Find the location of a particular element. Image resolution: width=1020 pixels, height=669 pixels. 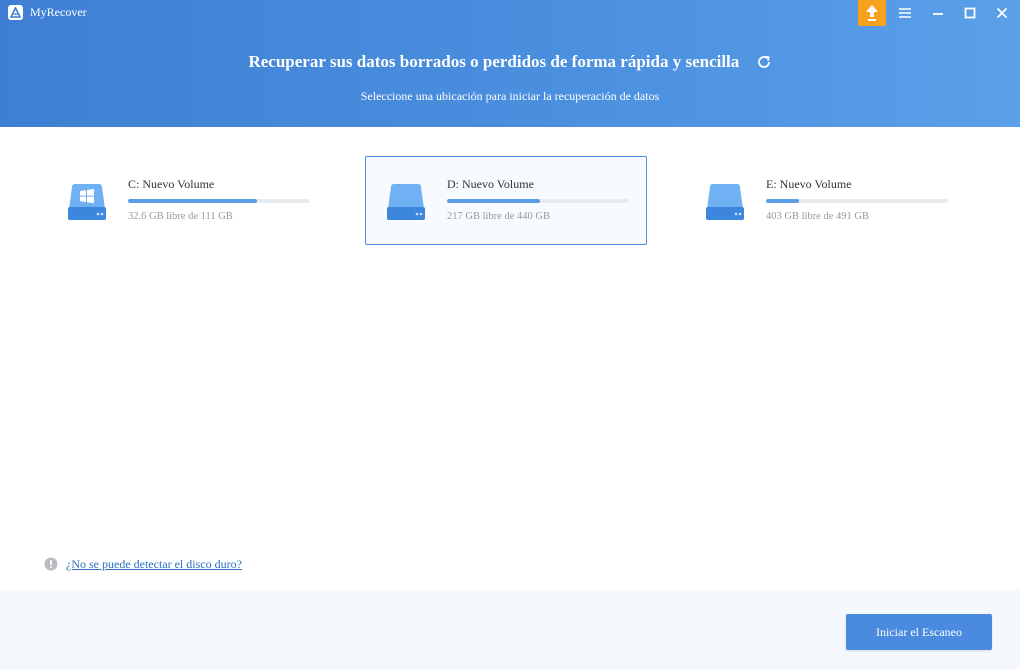

app-logo-icon is located at coordinates (15, 12).